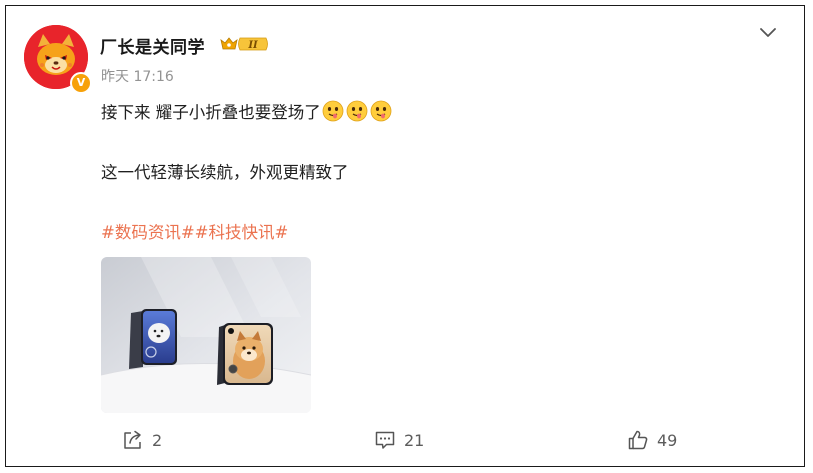 The height and width of the screenshot is (473, 813). What do you see at coordinates (242, 232) in the screenshot?
I see `topic-tag-tech-news: #科技快讯#` at bounding box center [242, 232].